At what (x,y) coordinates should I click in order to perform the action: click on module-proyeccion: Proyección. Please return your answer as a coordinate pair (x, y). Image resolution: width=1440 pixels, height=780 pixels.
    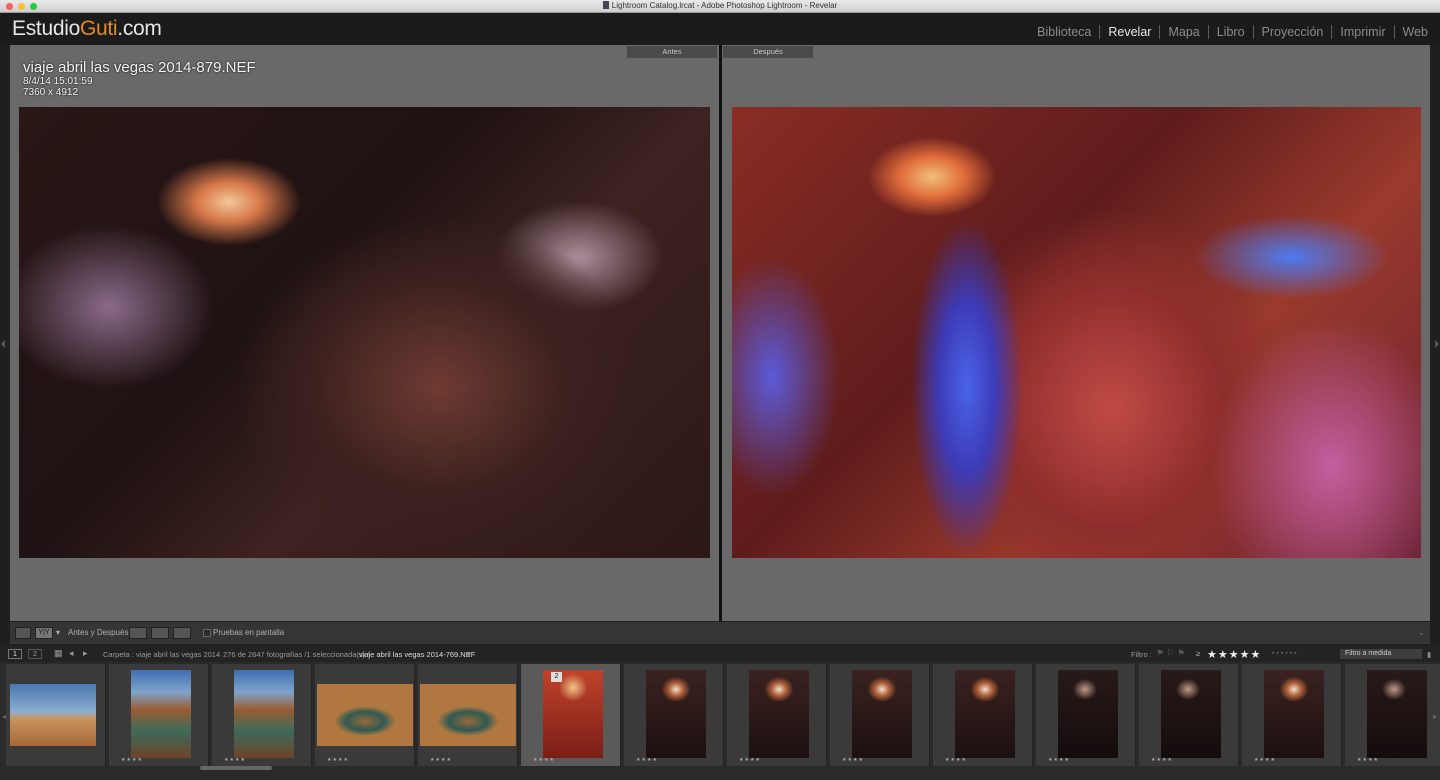
    Looking at the image, I should click on (1292, 32).